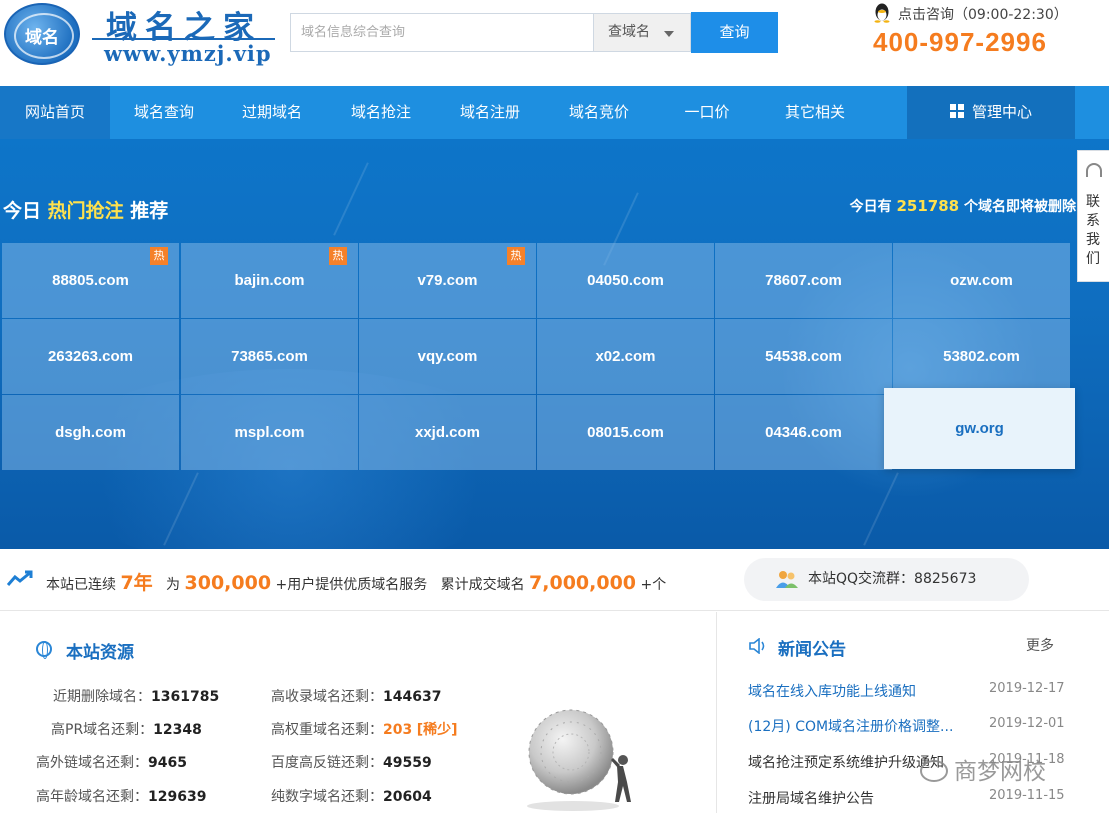  Describe the element at coordinates (583, 583) in the screenshot. I see `stats-deals: 7,000,000` at that location.